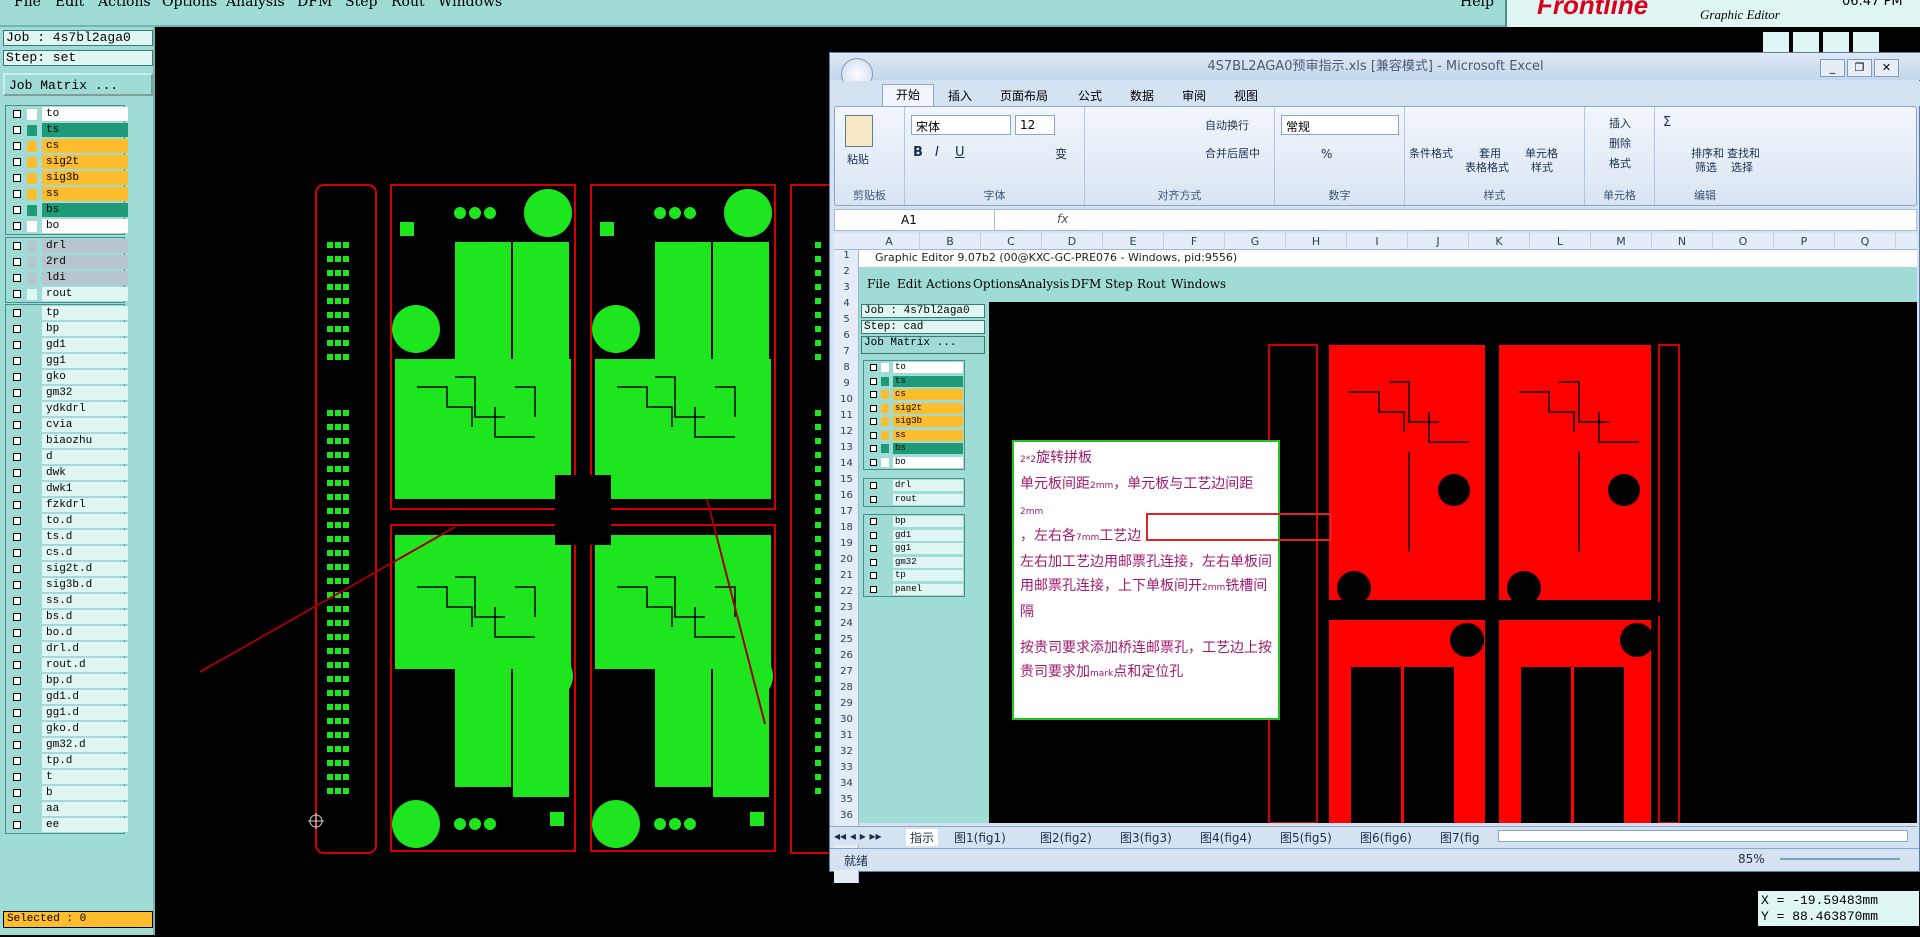 This screenshot has height=937, width=1920. I want to click on column-header: K, so click(1499, 241).